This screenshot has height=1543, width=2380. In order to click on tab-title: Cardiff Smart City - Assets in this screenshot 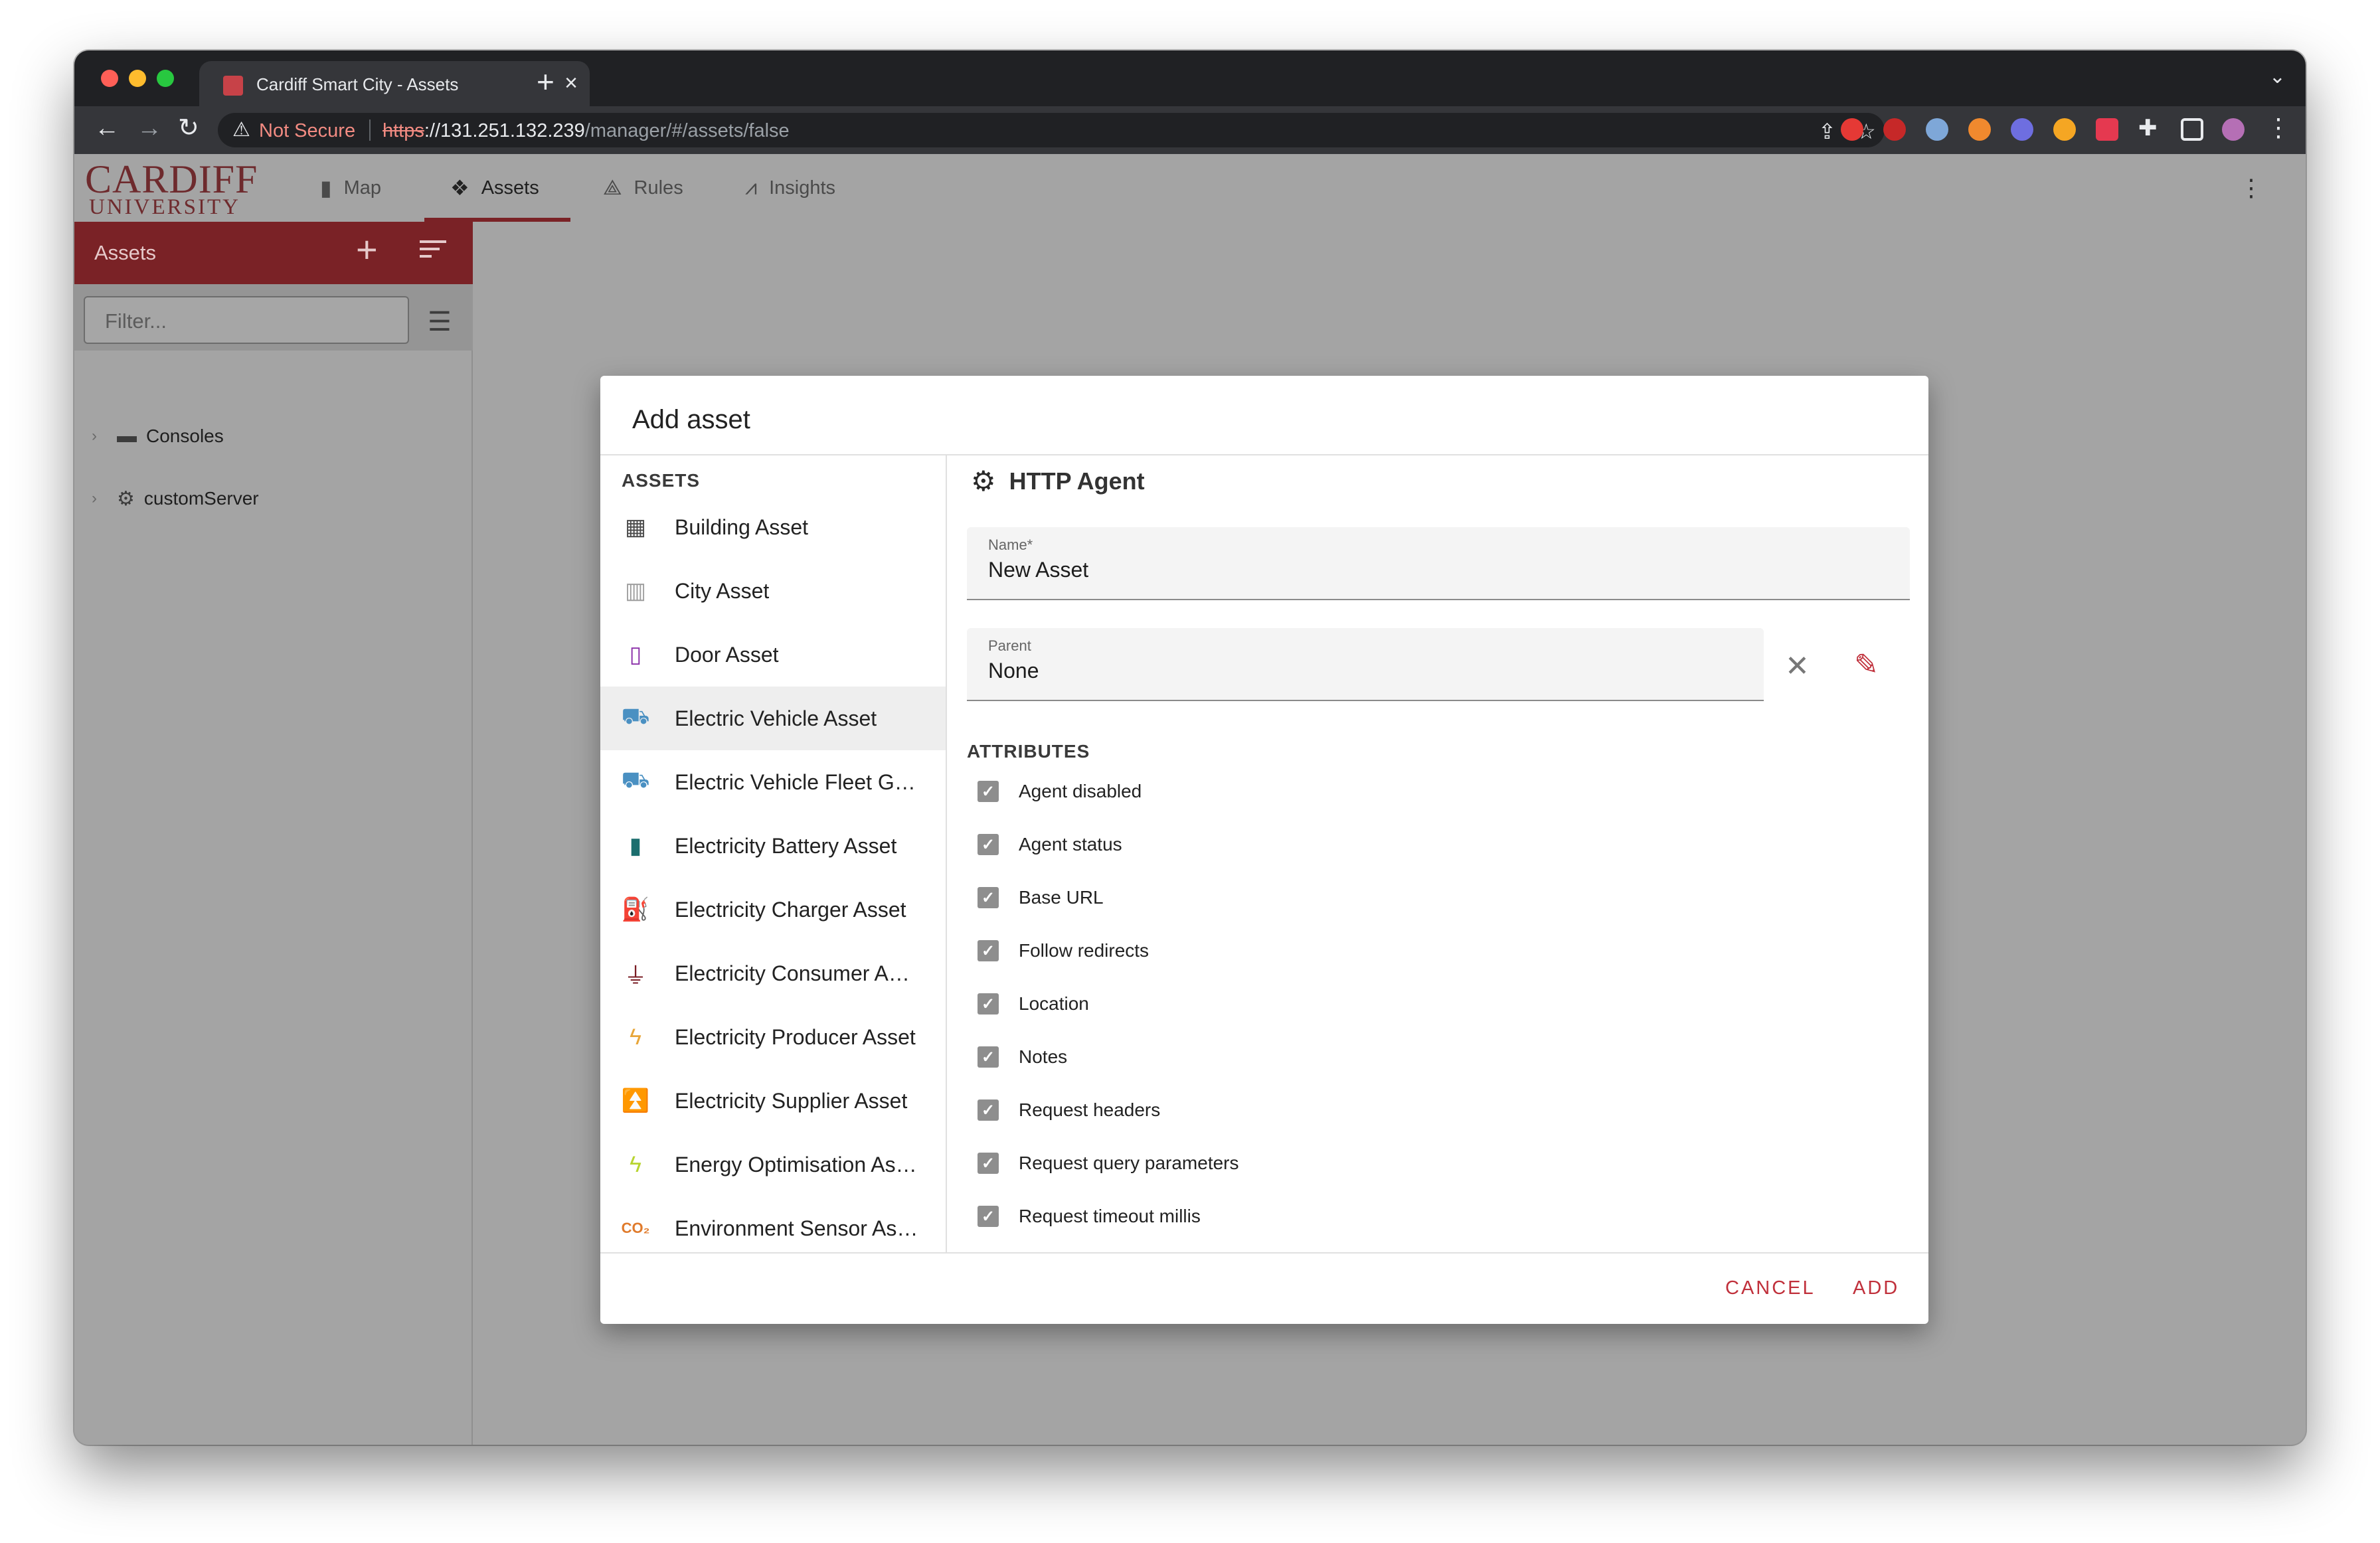, I will do `click(357, 84)`.